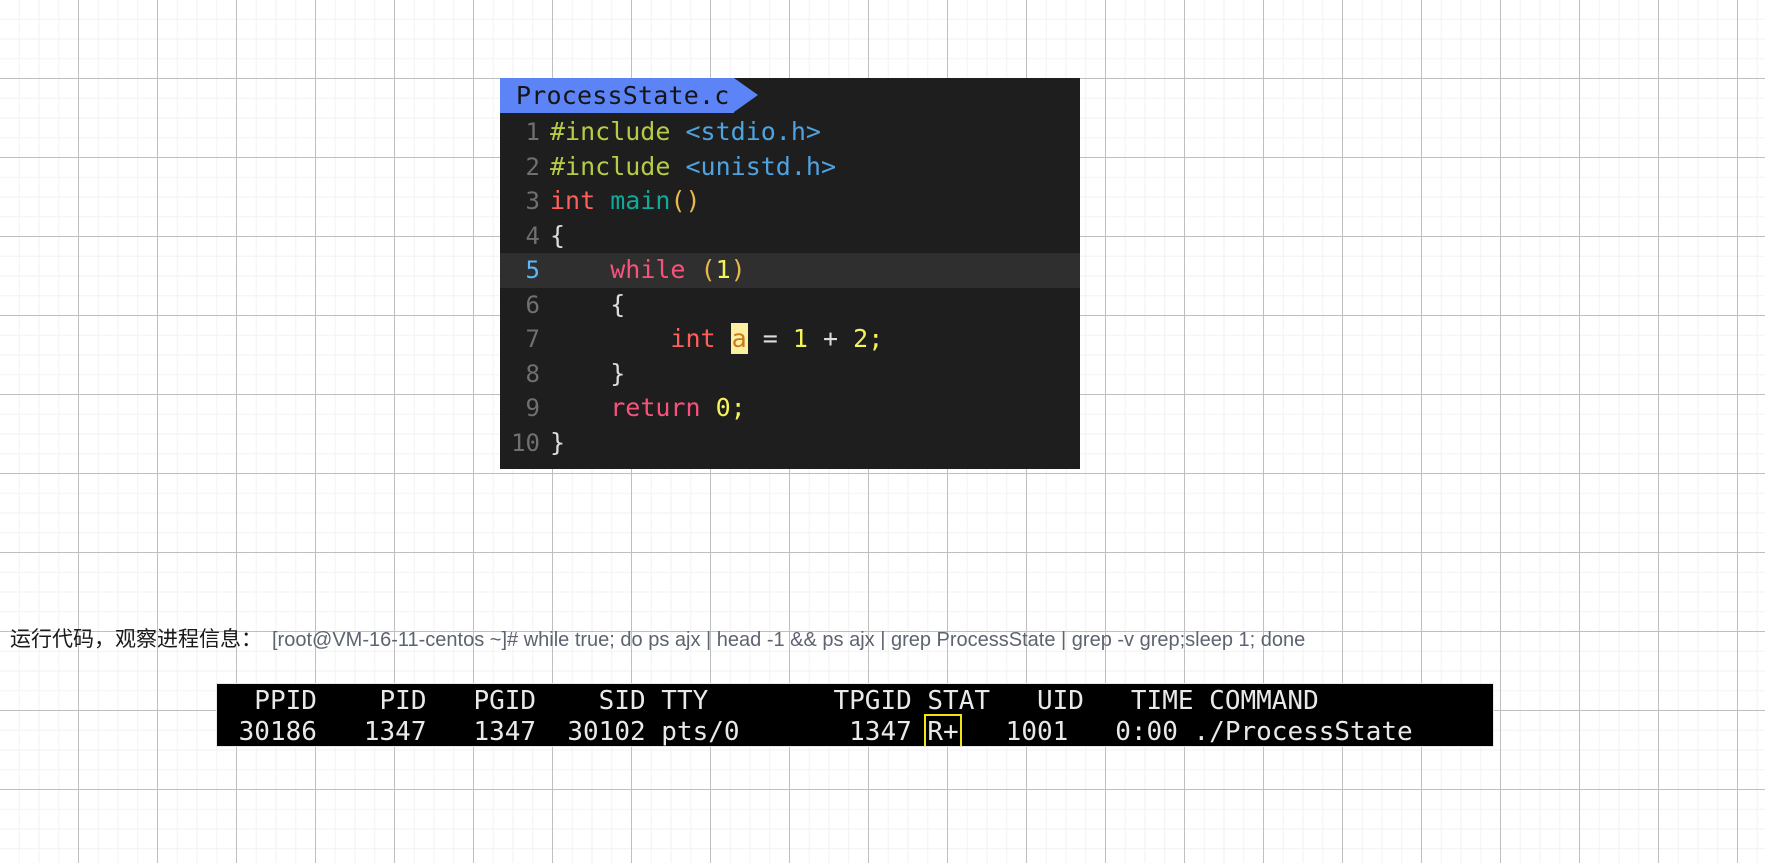 Image resolution: width=1765 pixels, height=863 pixels. I want to click on line-number: 8, so click(532, 373).